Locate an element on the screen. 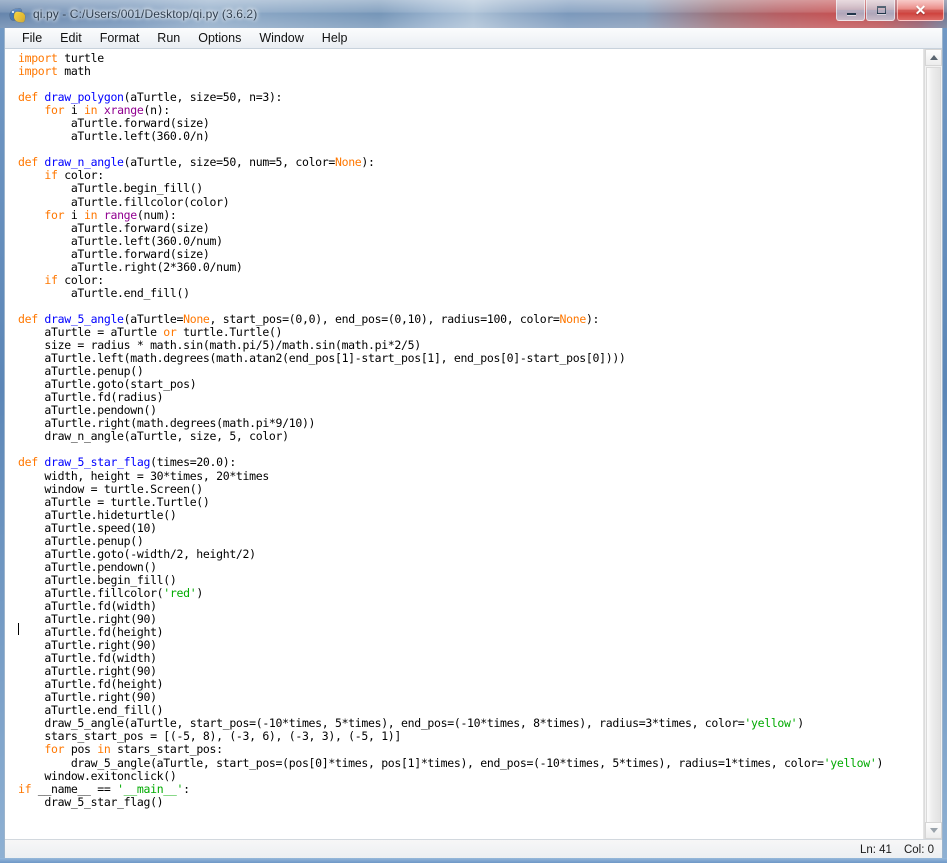  close-icon: ✕ is located at coordinates (920, 9).